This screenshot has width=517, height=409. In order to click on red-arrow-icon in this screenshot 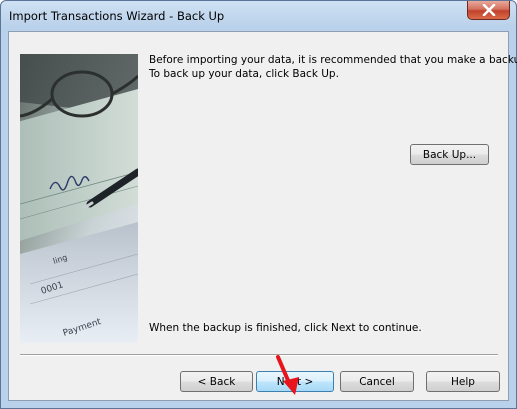, I will do `click(287, 375)`.